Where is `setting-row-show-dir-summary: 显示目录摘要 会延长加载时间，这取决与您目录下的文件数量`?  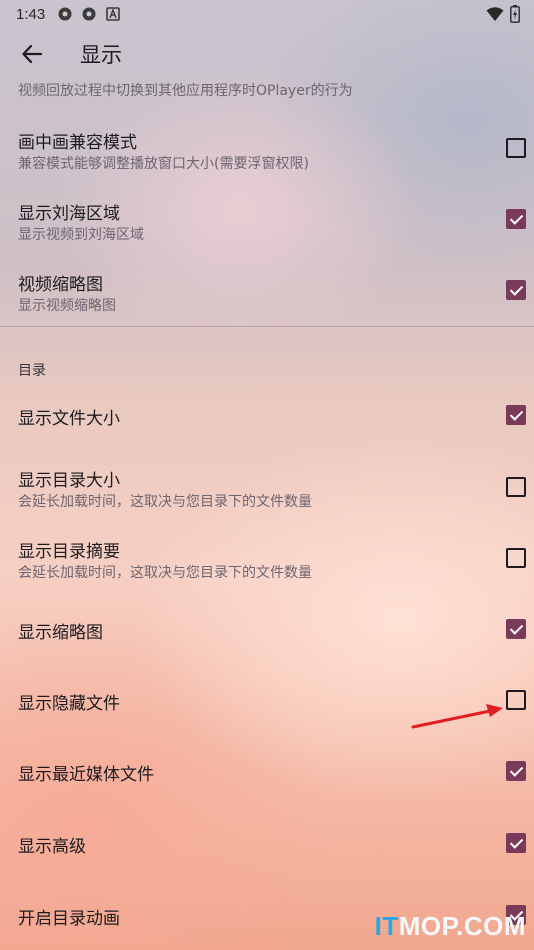
setting-row-show-dir-summary: 显示目录摘要 会延长加载时间，这取决与您目录下的文件数量 is located at coordinates (267, 557).